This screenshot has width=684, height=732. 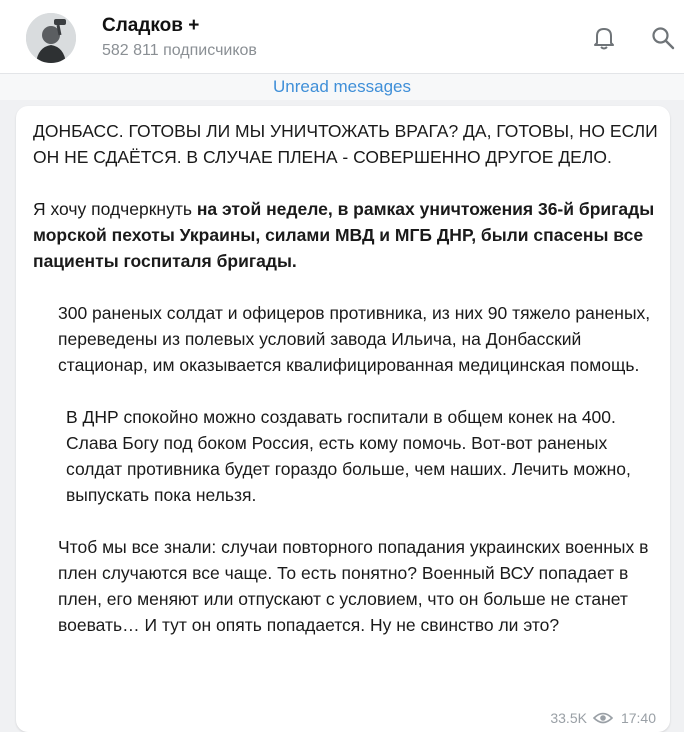 I want to click on channel-name: Сладков +, so click(x=150, y=26).